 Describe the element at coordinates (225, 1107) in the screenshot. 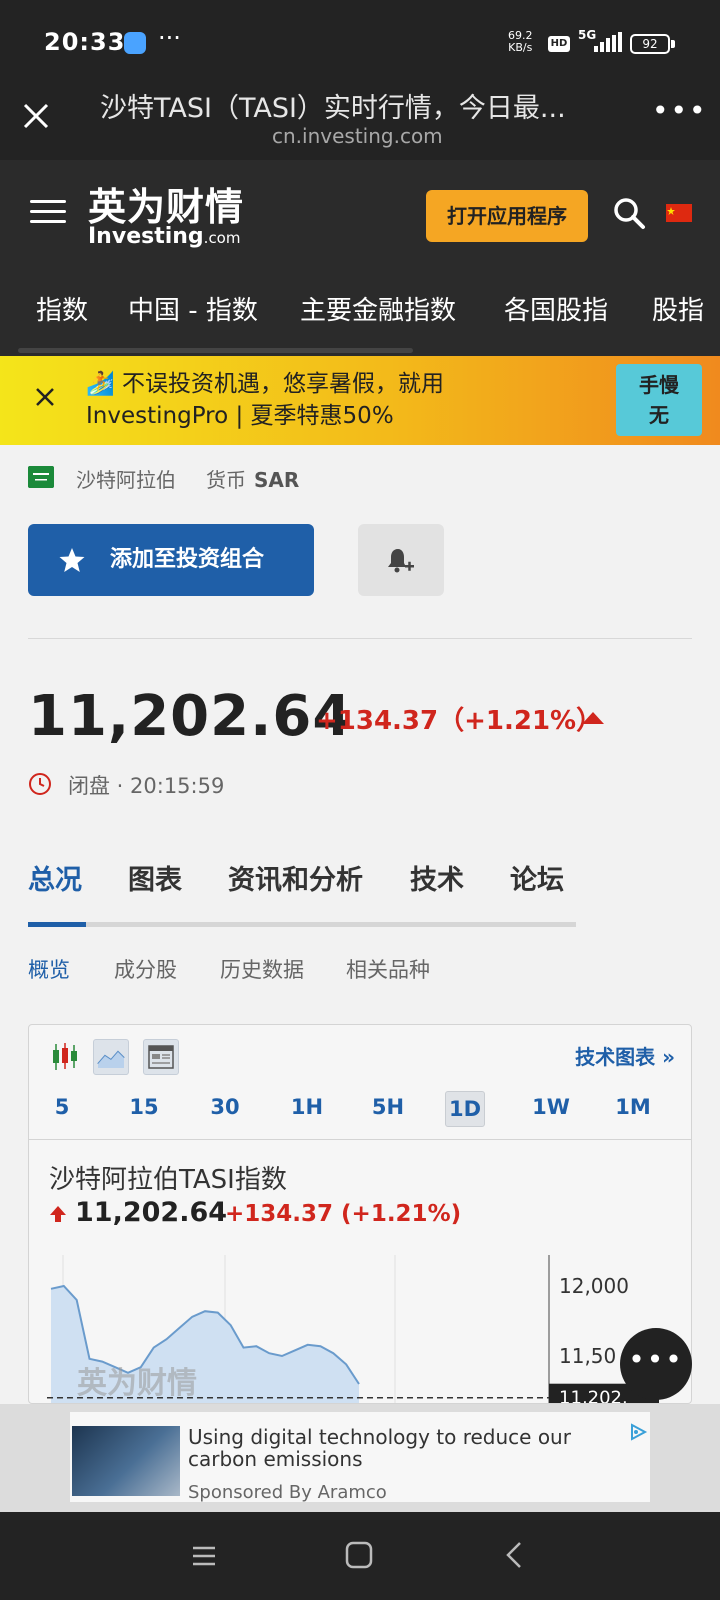

I see `period-30m: 30` at that location.